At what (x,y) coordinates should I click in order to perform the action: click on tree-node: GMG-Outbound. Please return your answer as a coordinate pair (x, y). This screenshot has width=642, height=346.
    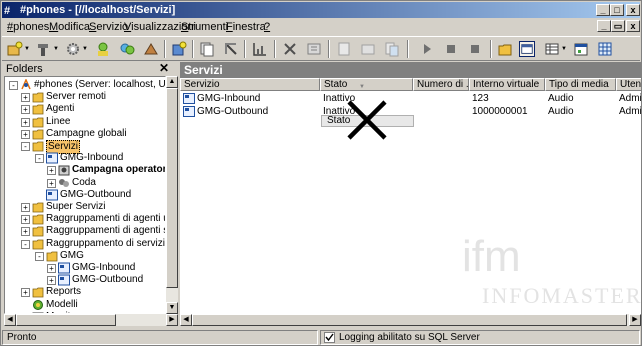
    Looking at the image, I should click on (85, 195).